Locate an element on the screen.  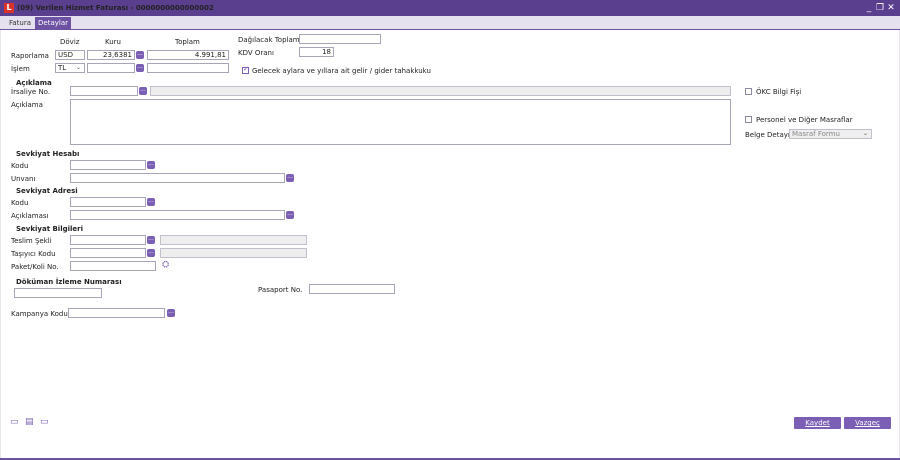
kdv-orani-field: 18 is located at coordinates (316, 52).